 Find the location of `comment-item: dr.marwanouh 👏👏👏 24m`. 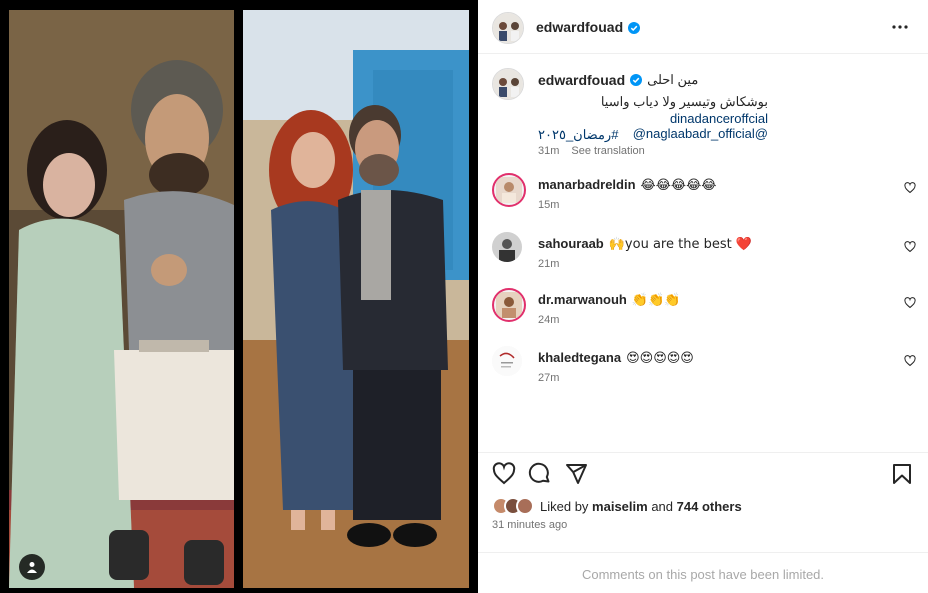

comment-item: dr.marwanouh 👏👏👏 24m is located at coordinates (703, 313).